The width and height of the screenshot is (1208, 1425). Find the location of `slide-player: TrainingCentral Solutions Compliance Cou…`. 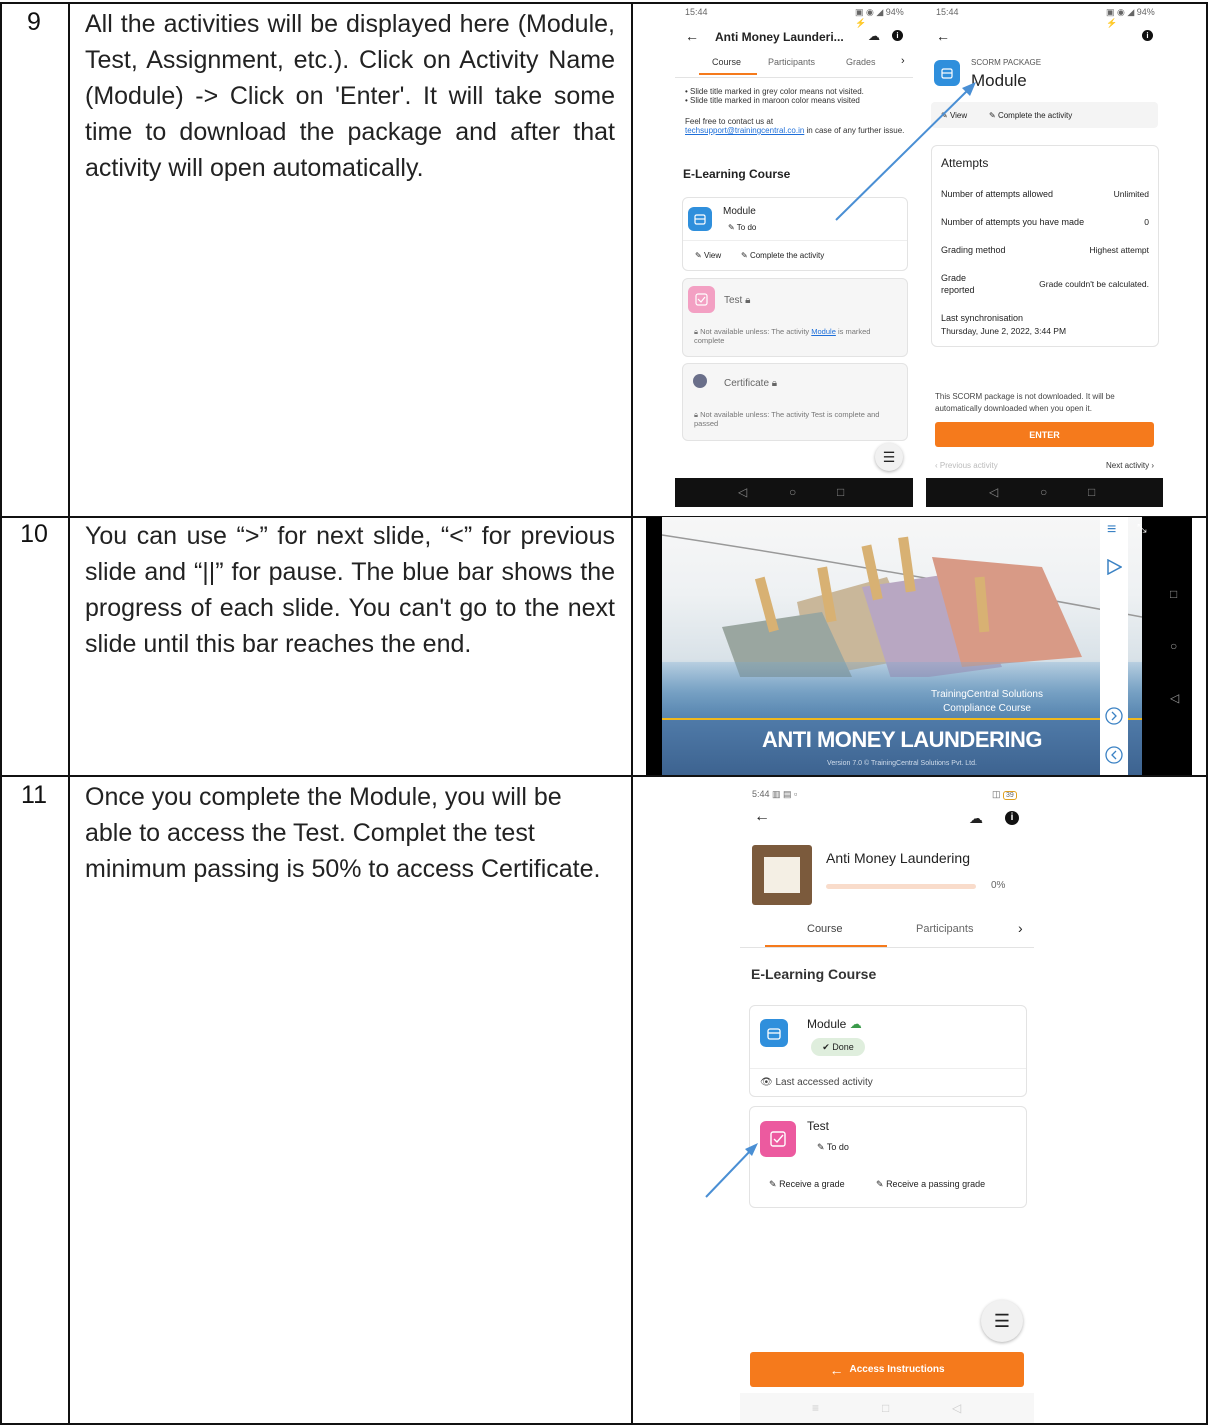

slide-player: TrainingCentral Solutions Compliance Cou… is located at coordinates (919, 646).